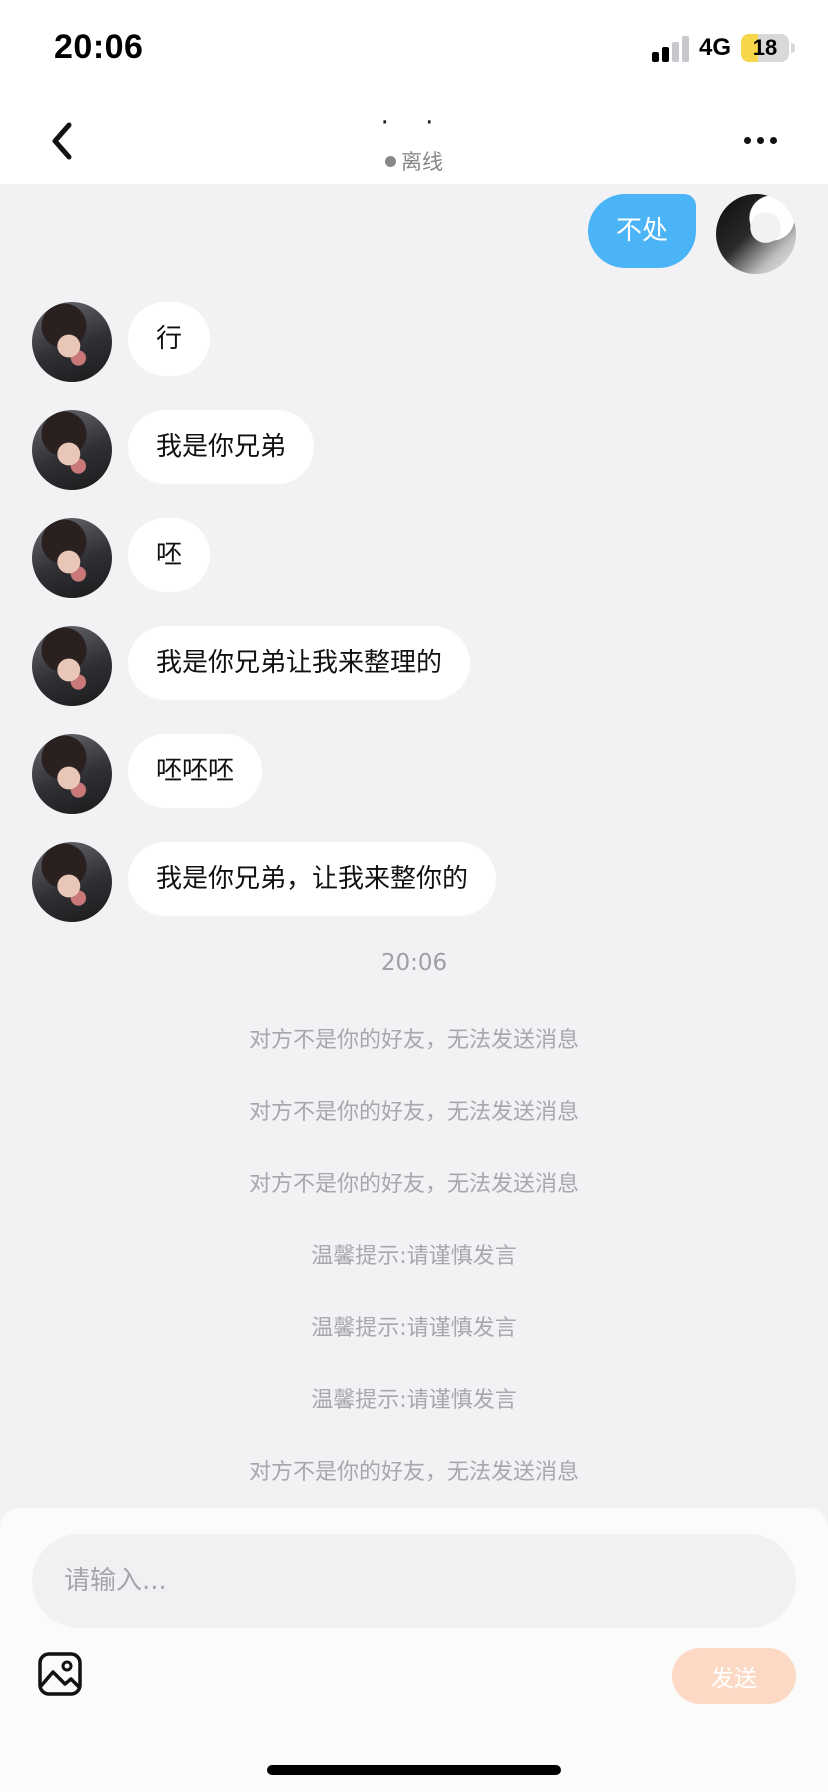 This screenshot has height=1792, width=828. I want to click on image-icon, so click(60, 1674).